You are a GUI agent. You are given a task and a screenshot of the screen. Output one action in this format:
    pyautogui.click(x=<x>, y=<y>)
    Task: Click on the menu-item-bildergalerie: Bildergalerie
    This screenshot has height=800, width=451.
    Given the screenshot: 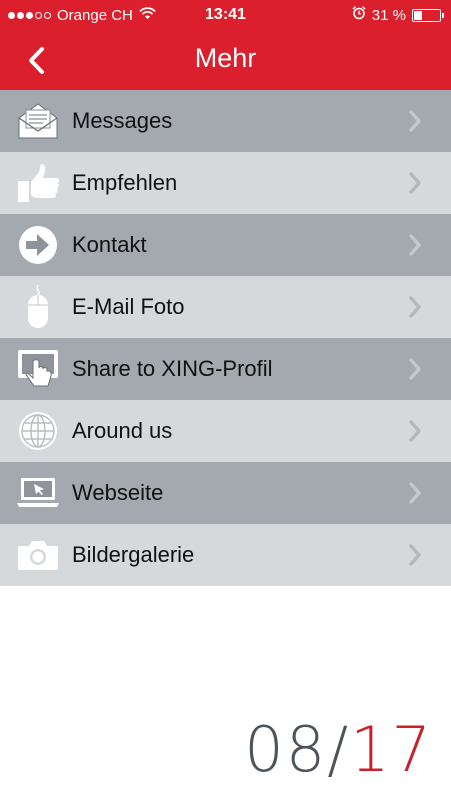 What is the action you would take?
    pyautogui.click(x=225, y=555)
    